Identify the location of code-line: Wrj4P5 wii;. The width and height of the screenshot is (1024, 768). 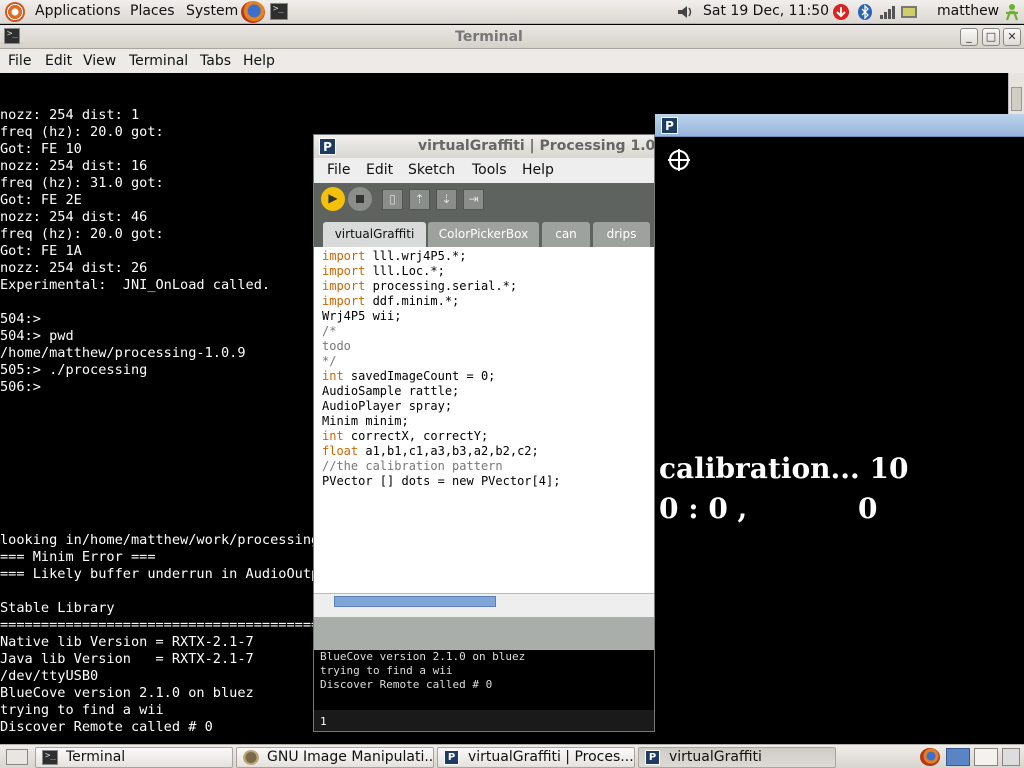
(362, 316).